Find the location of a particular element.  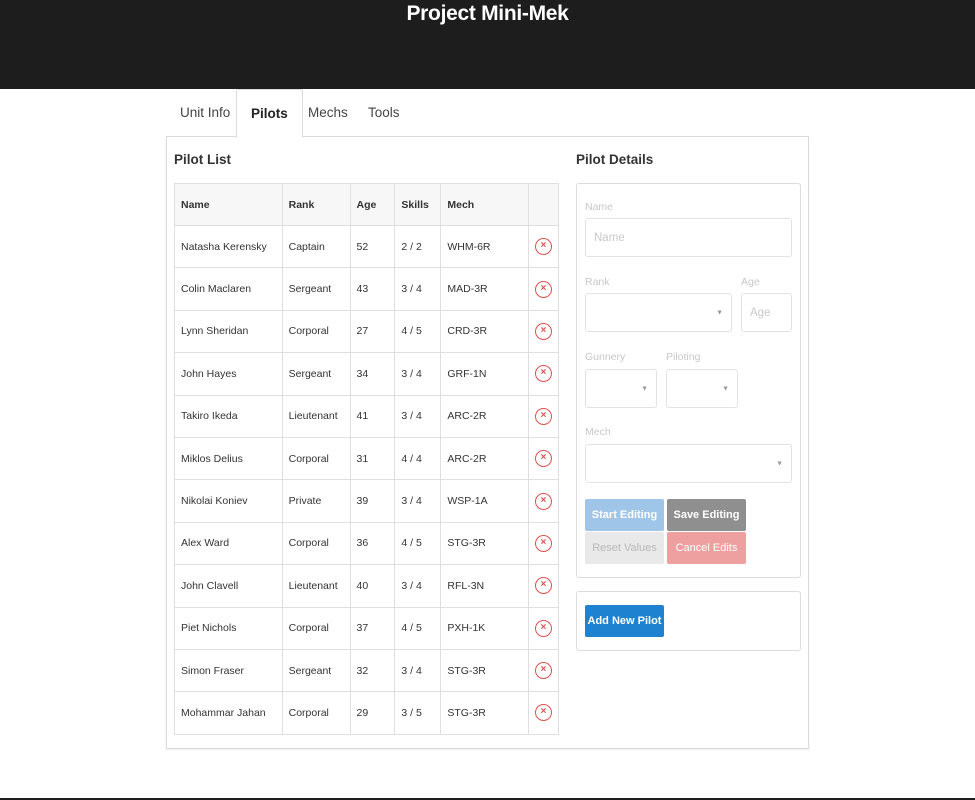

table-row: Simon Fraser Sergeant 32 3 / 4 STG-3R × is located at coordinates (367, 670).